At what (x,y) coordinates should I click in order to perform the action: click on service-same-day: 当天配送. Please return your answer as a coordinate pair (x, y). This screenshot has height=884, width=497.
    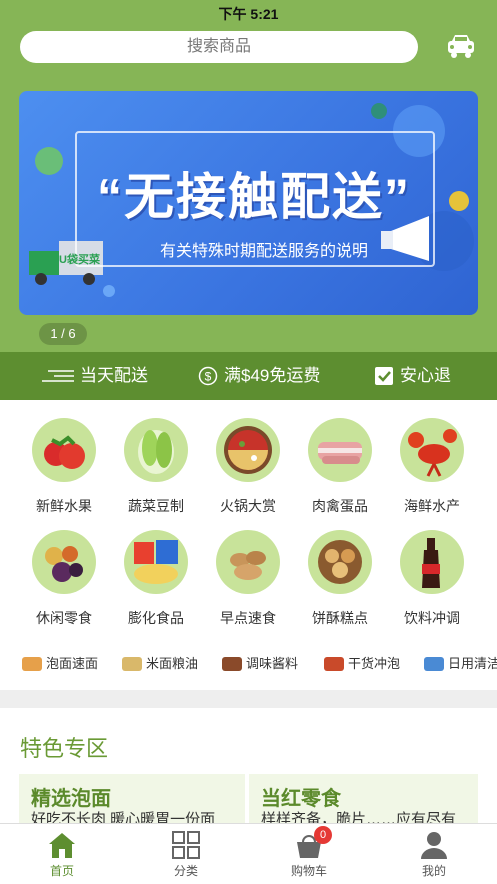
    Looking at the image, I should click on (95, 376).